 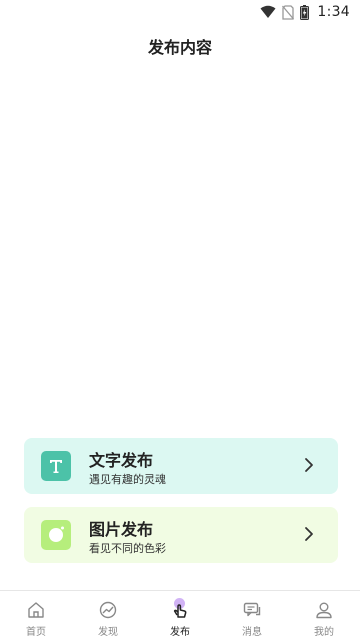 What do you see at coordinates (127, 548) in the screenshot?
I see `card-subtitle: 看见不同的色彩` at bounding box center [127, 548].